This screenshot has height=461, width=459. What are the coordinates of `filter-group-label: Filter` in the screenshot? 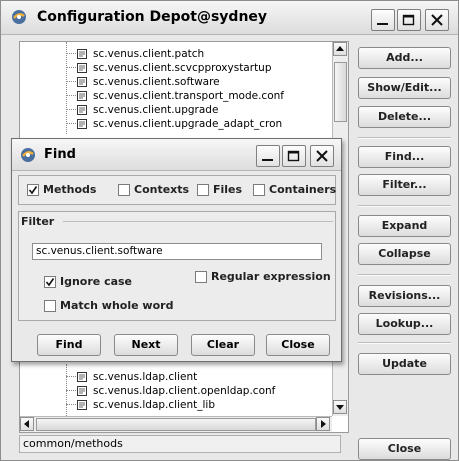 It's located at (38, 221).